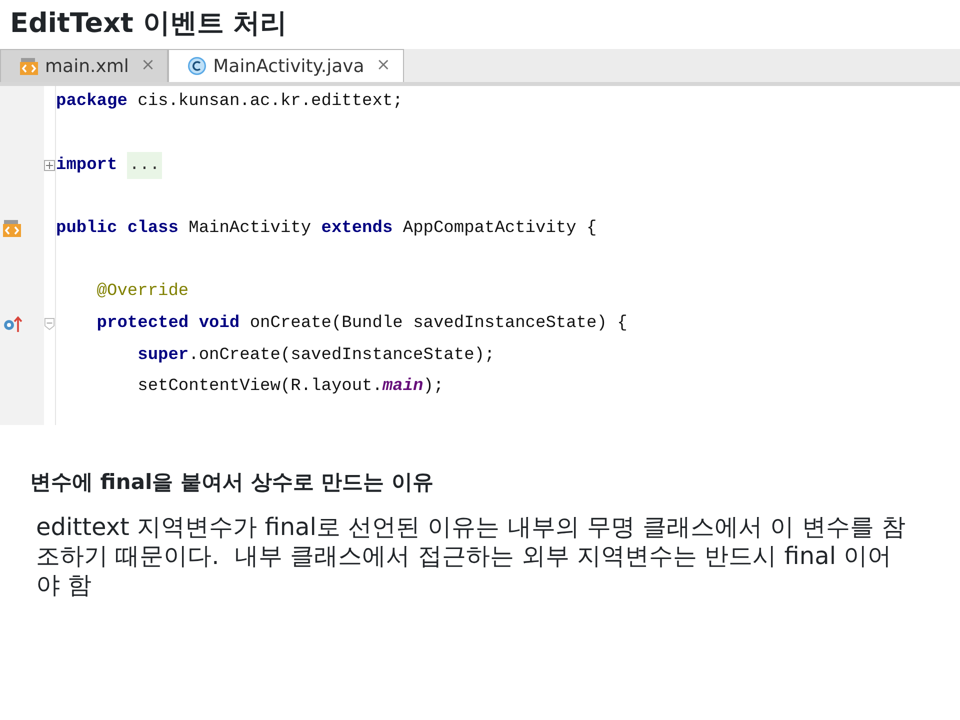  I want to click on code-line: super.onCreate(savedInstanceState);, so click(315, 355).